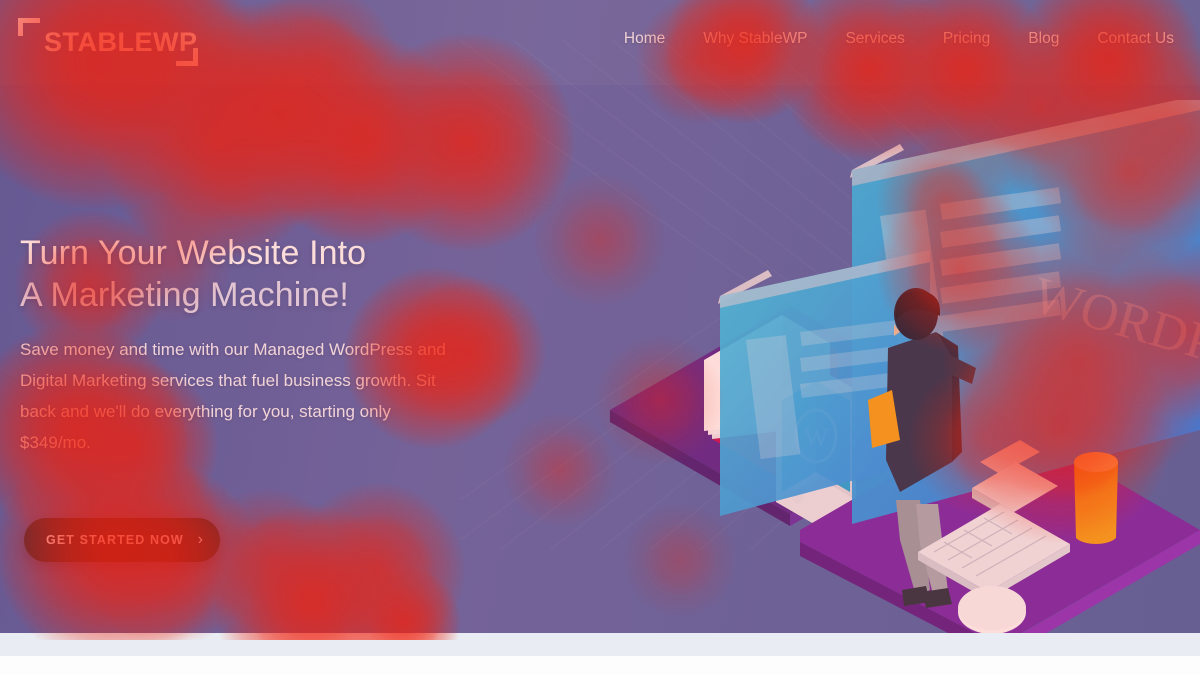 The width and height of the screenshot is (1200, 675). What do you see at coordinates (992, 609) in the screenshot?
I see `mouse` at bounding box center [992, 609].